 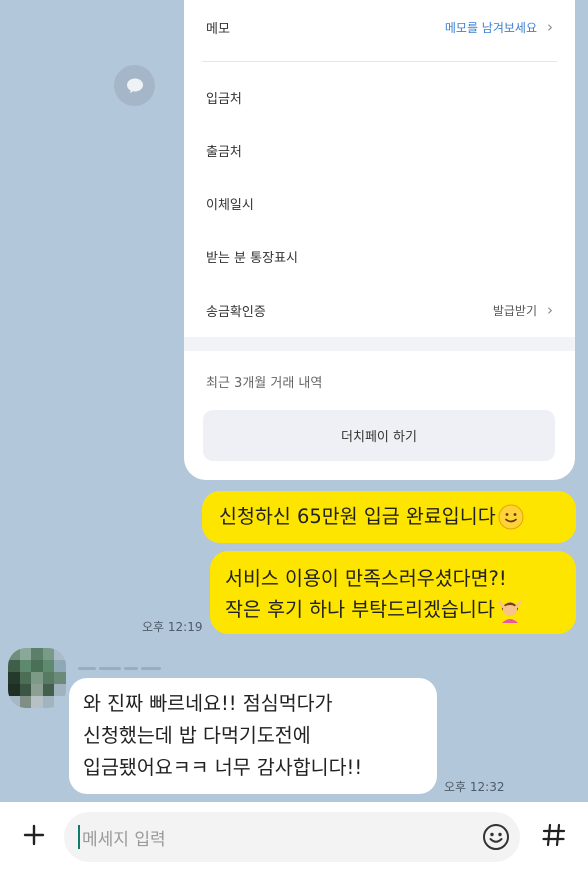 What do you see at coordinates (360, 609) in the screenshot?
I see `message-line-text: 작은 후기 하나 부탁드리겠습니다` at bounding box center [360, 609].